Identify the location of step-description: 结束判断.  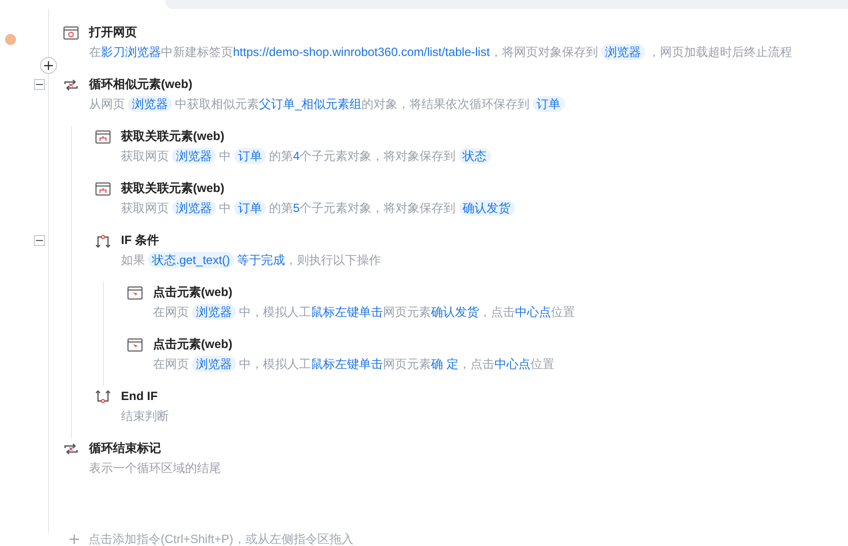
(145, 416).